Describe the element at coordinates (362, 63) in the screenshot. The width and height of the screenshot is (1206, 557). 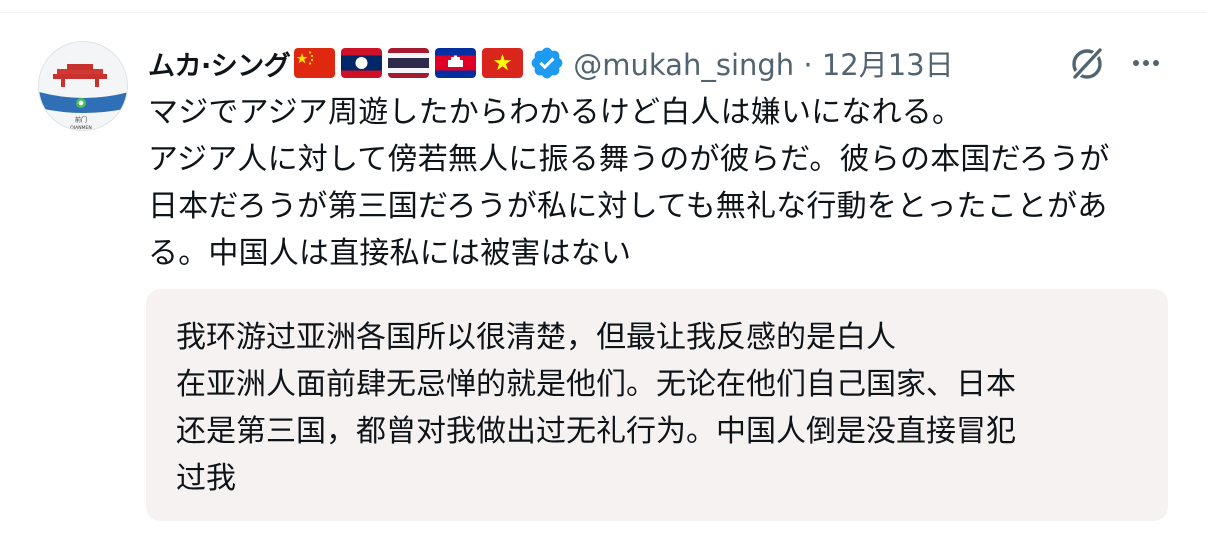
I see `laos-flag-icon` at that location.